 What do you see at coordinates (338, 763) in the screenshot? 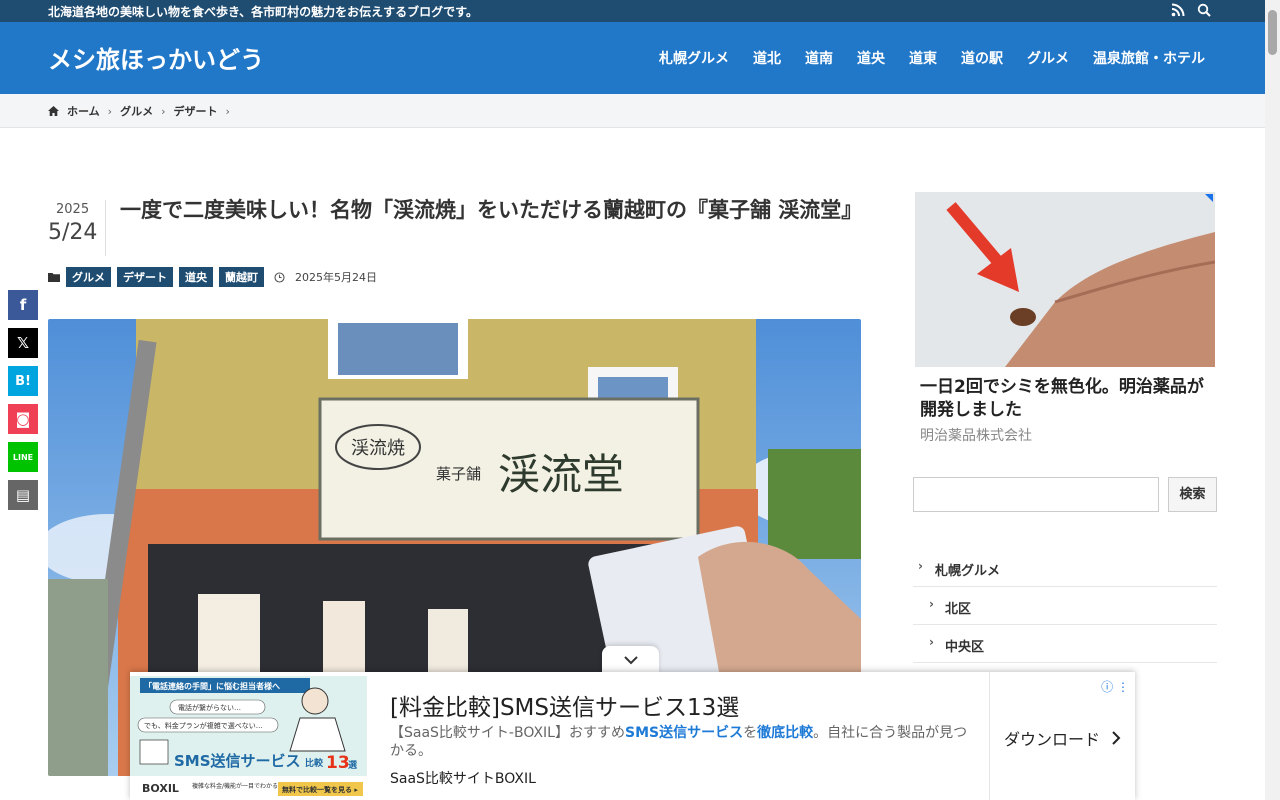
I see `ad-img-count: 13` at bounding box center [338, 763].